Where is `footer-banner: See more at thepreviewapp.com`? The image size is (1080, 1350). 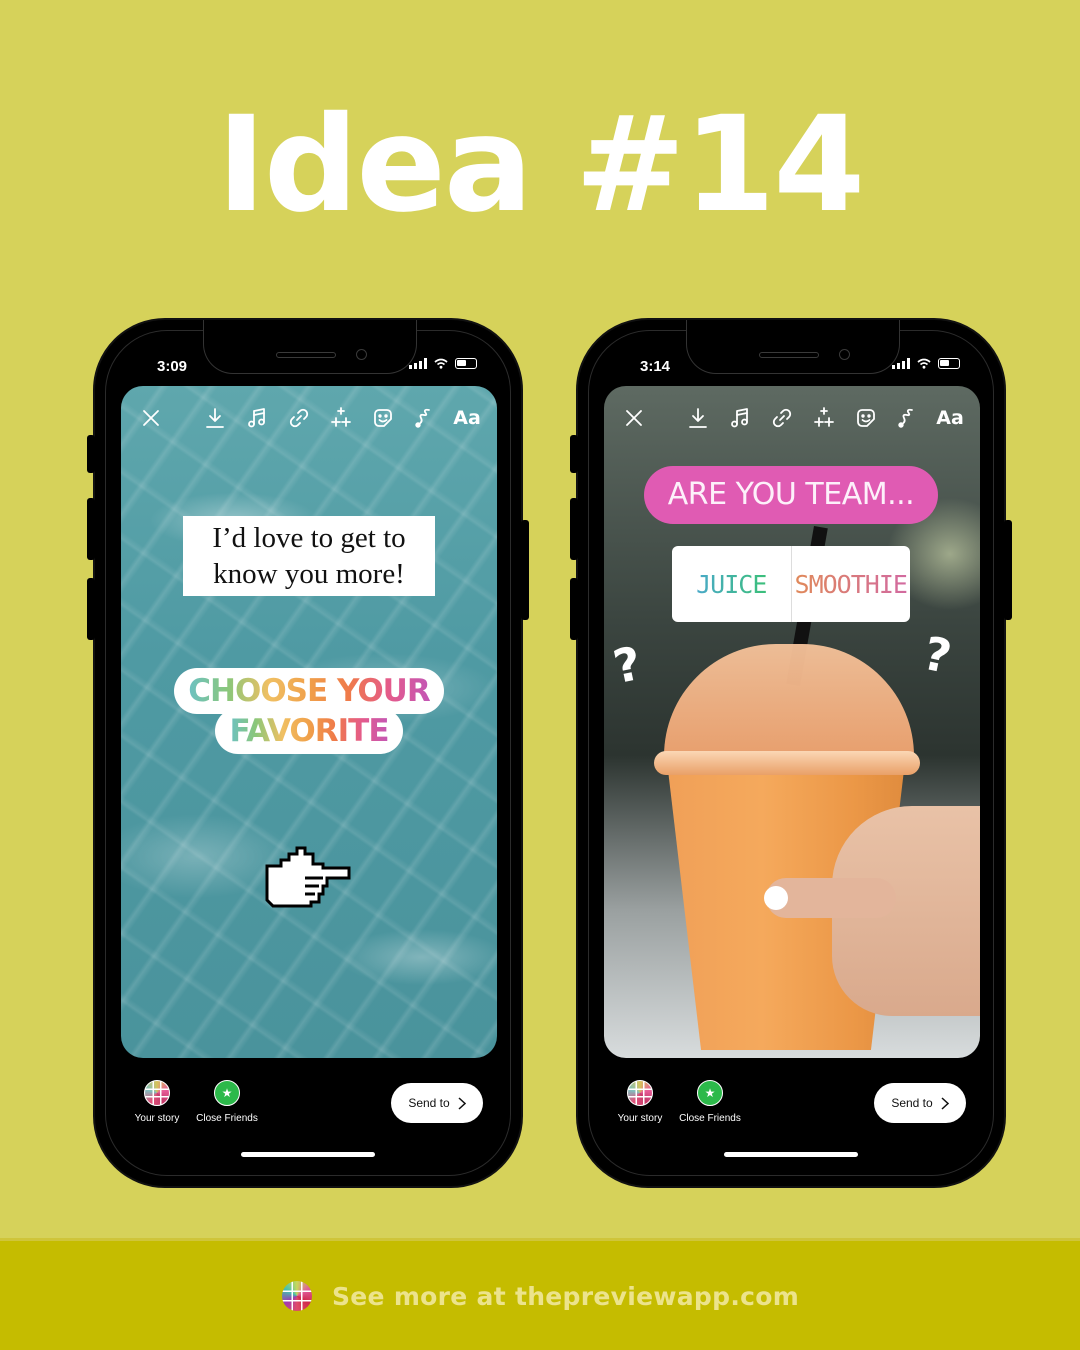 footer-banner: See more at thepreviewapp.com is located at coordinates (540, 1294).